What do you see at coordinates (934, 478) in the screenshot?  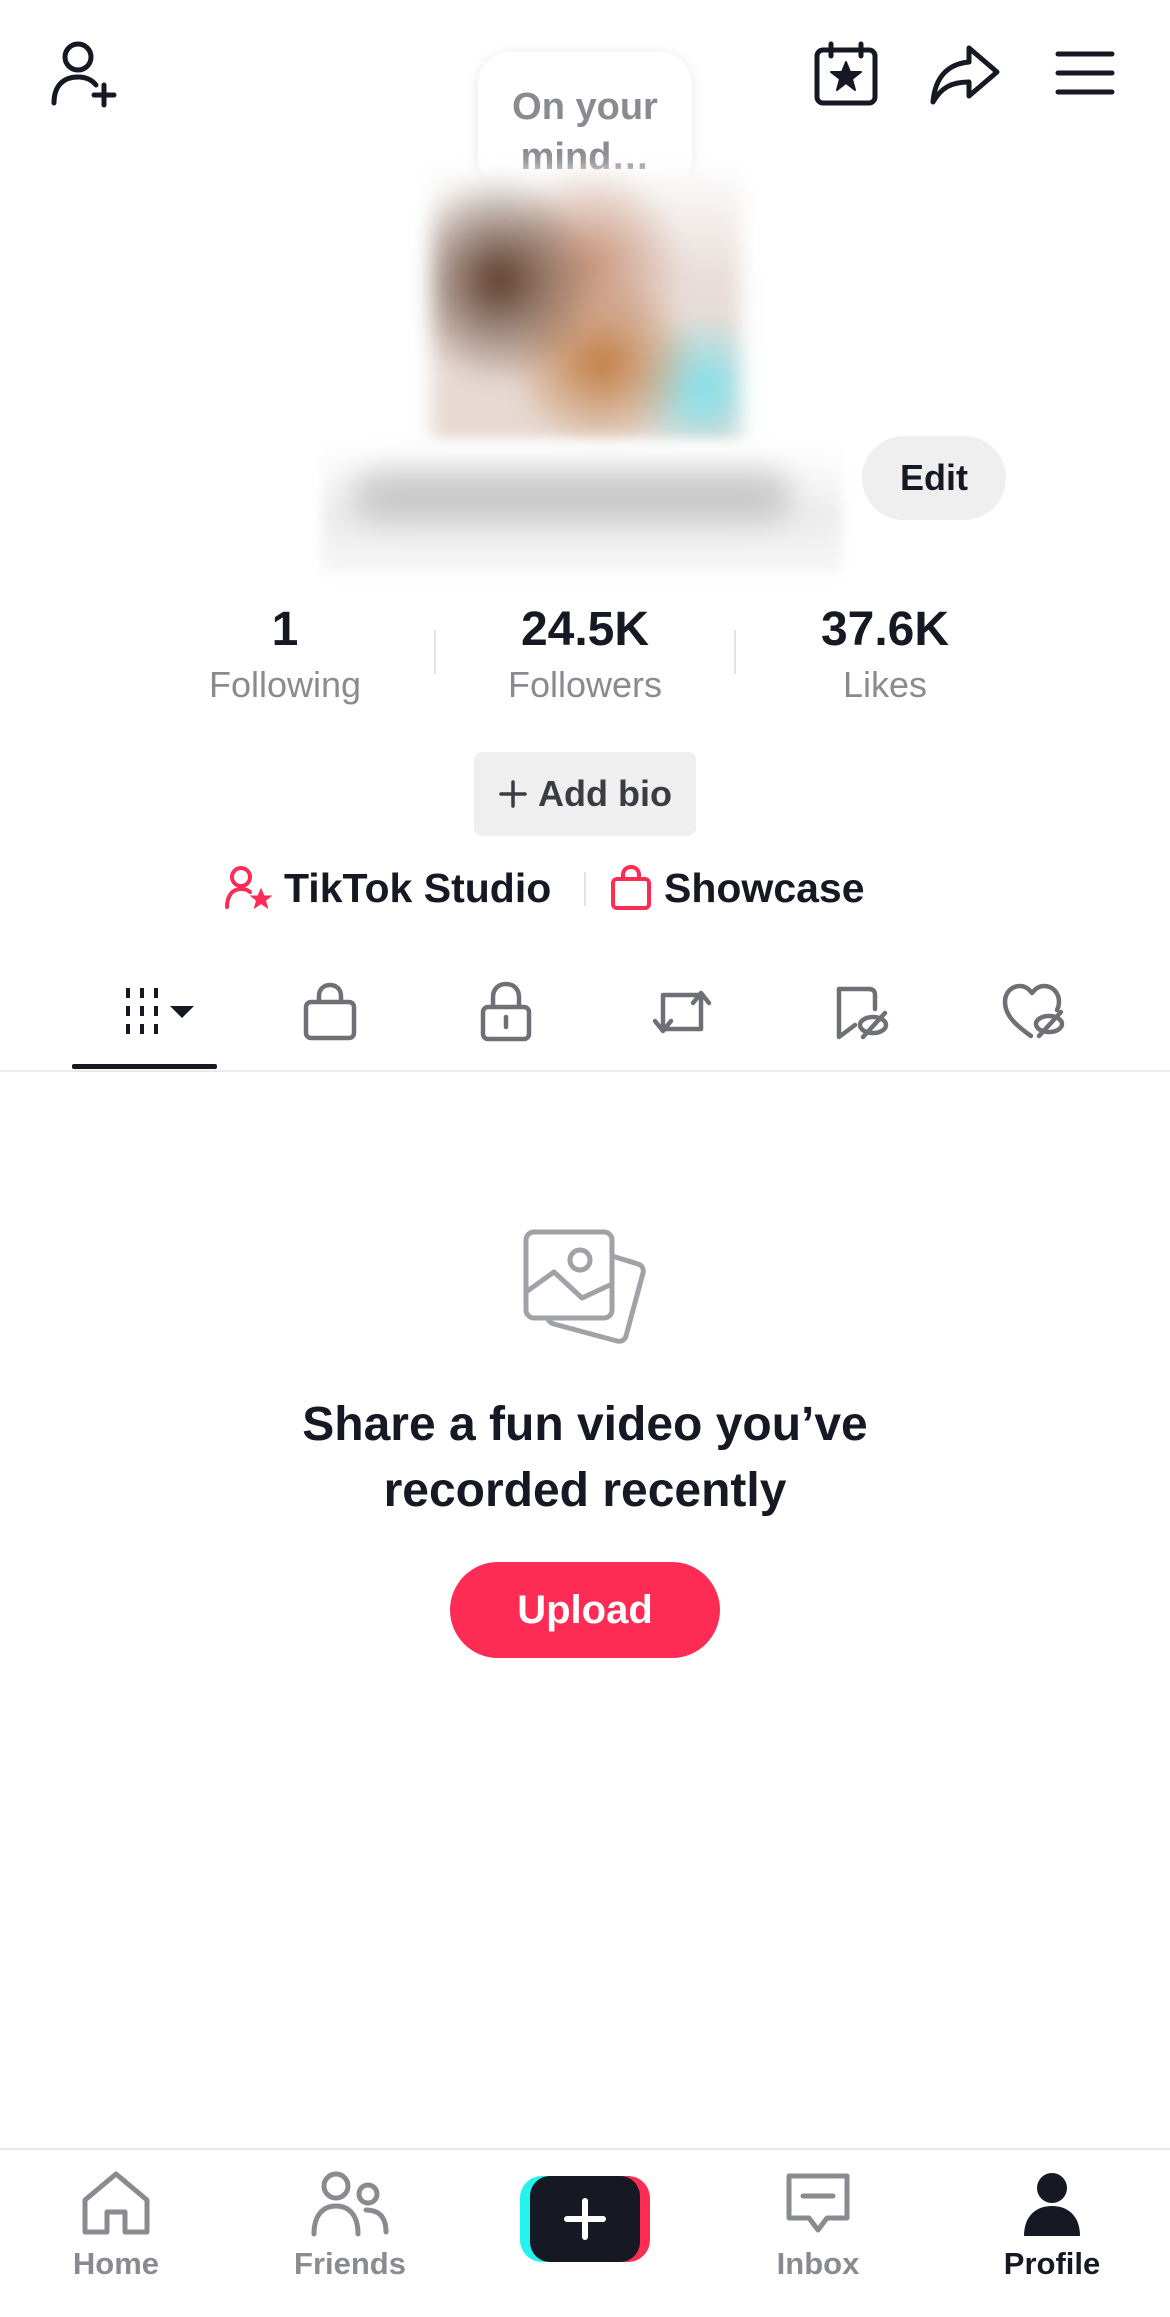 I see `edit-profile-button: Edit` at bounding box center [934, 478].